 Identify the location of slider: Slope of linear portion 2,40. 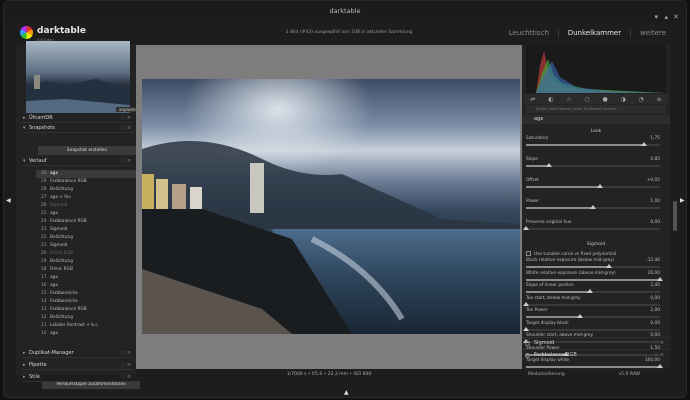
(593, 289).